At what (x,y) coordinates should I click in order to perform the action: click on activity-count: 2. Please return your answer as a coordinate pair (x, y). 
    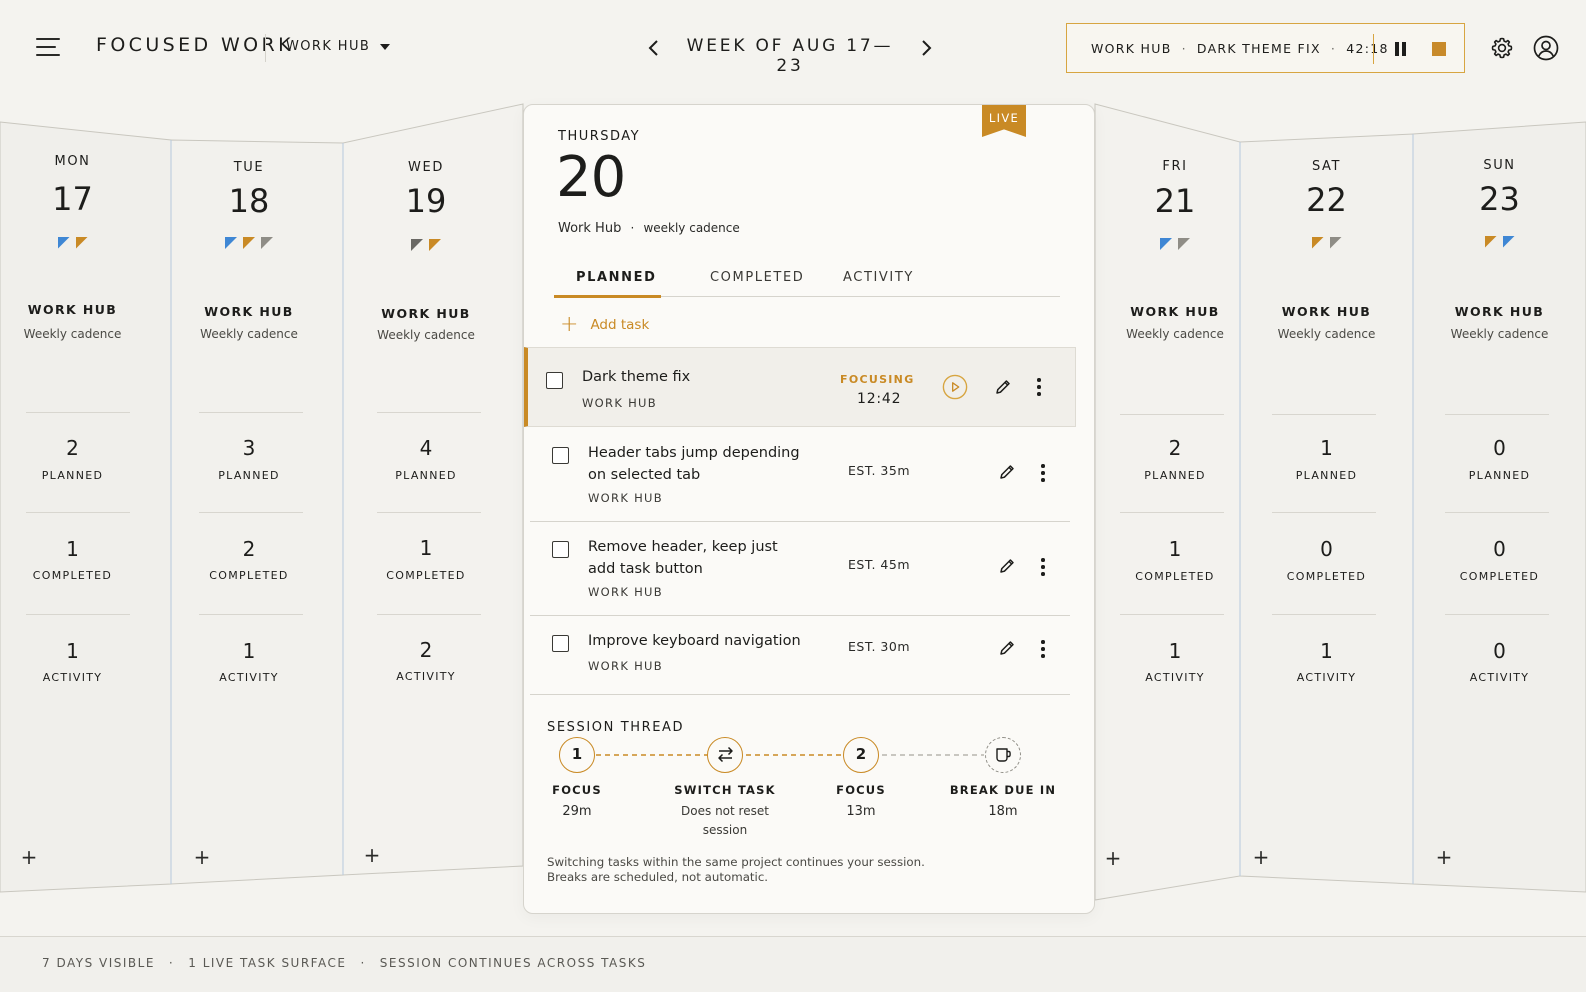
    Looking at the image, I should click on (426, 650).